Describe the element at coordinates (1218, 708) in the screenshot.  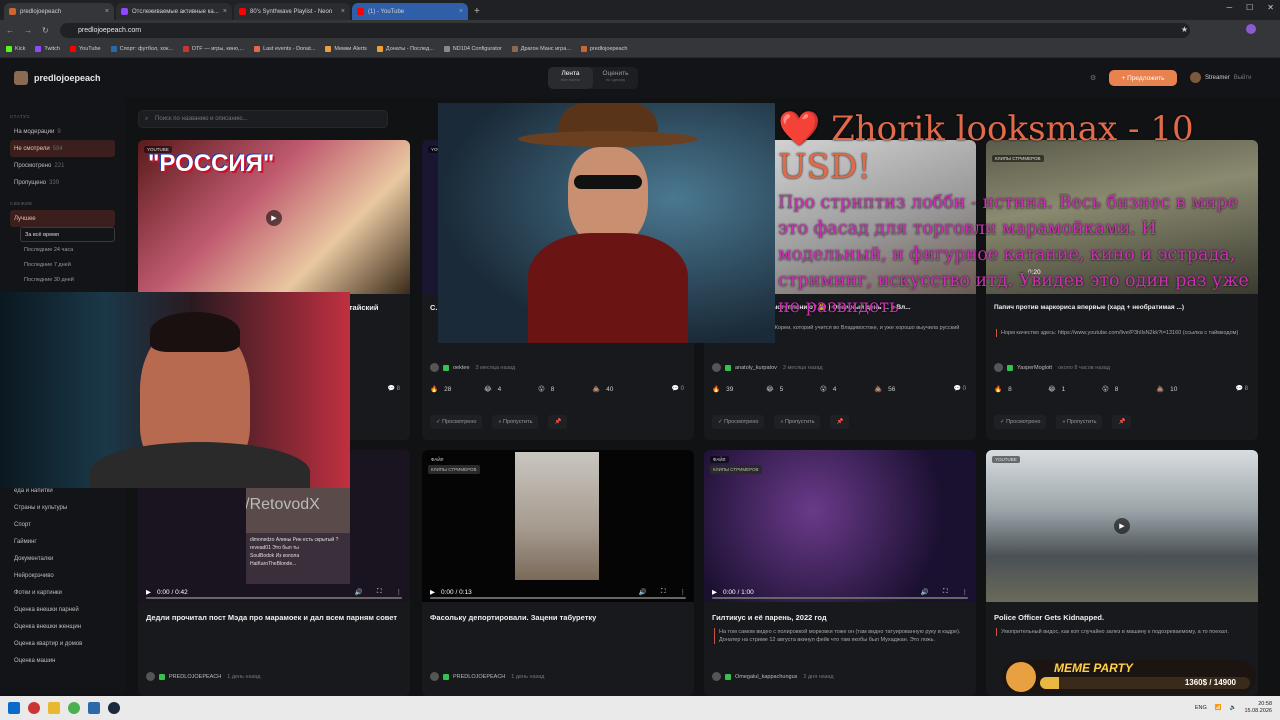
I see `wifi-icon: 📶` at that location.